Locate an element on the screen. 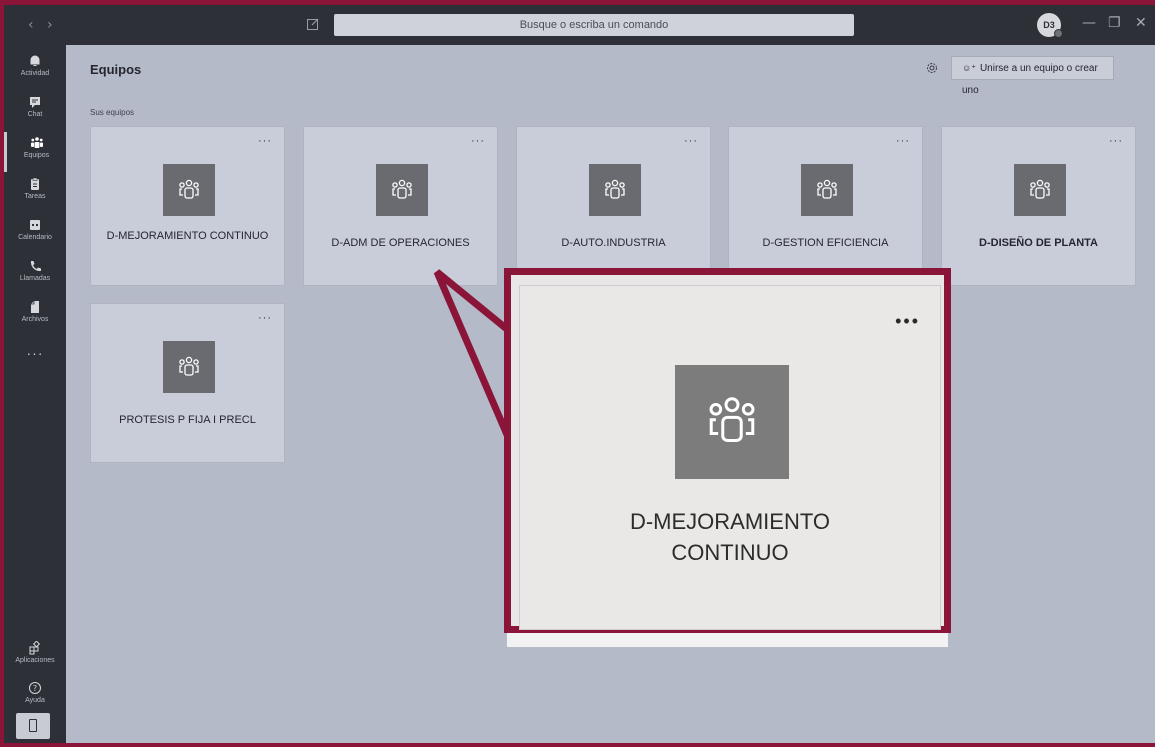  phone-icon is located at coordinates (35, 266).